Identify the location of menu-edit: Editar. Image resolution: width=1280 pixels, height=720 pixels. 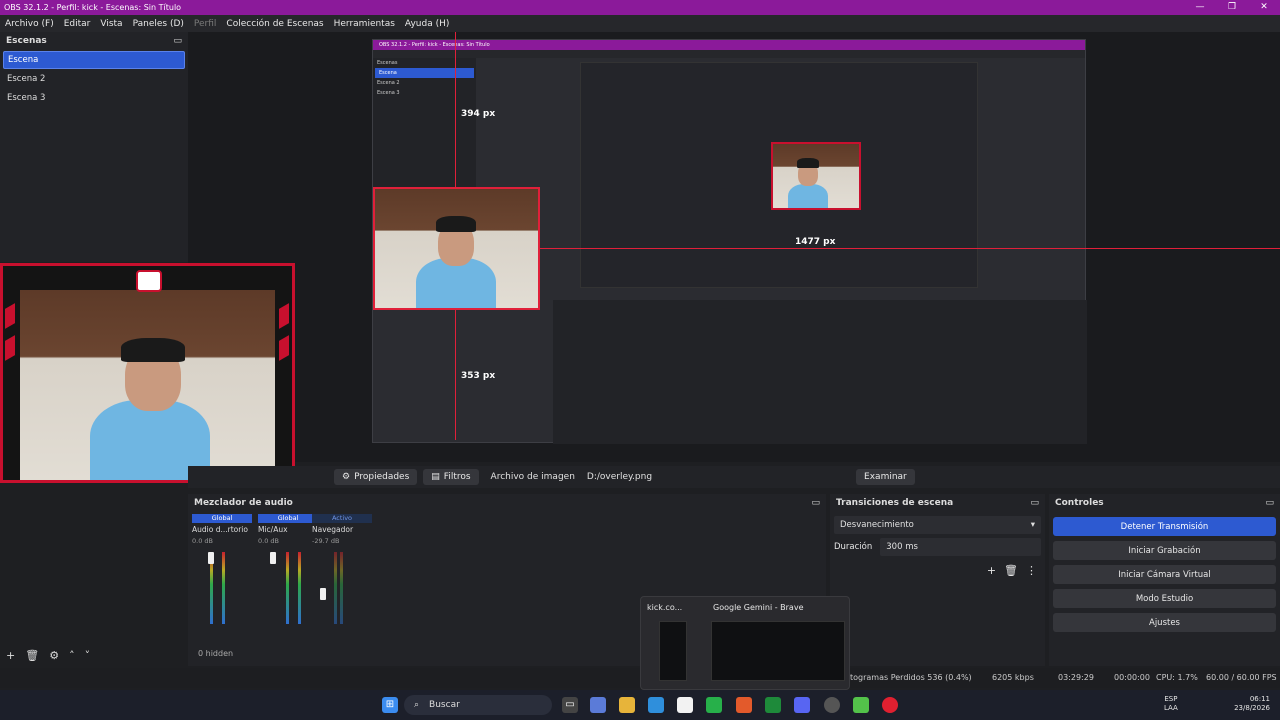
(77, 24).